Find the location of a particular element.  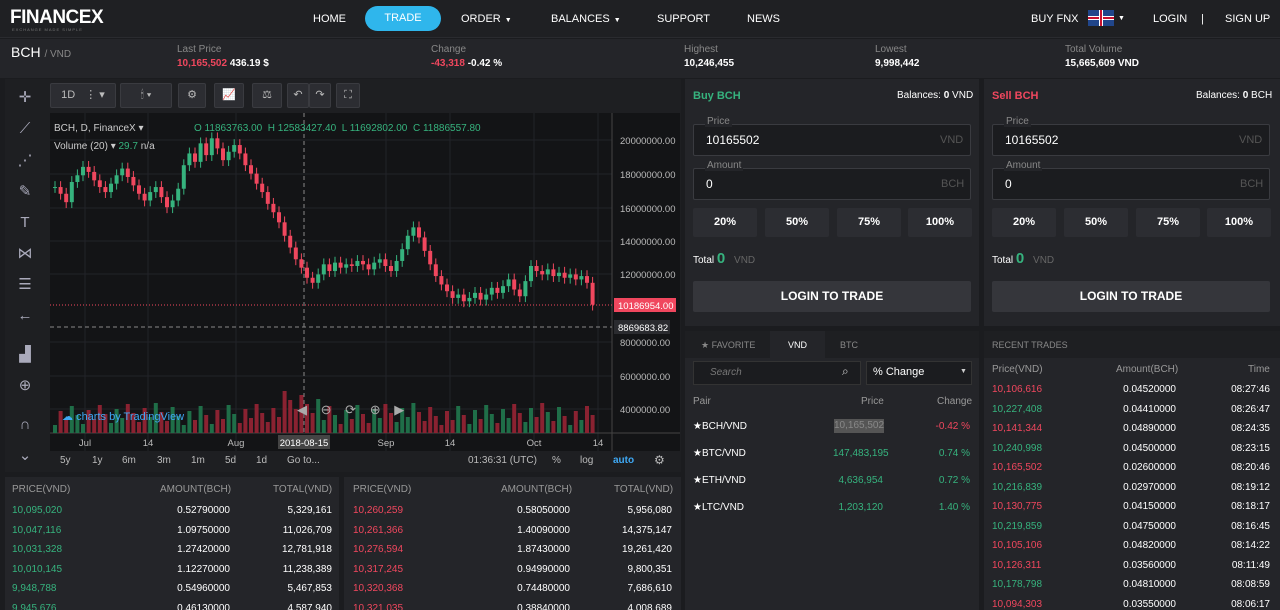

high-value: 10,246,455 is located at coordinates (709, 63).